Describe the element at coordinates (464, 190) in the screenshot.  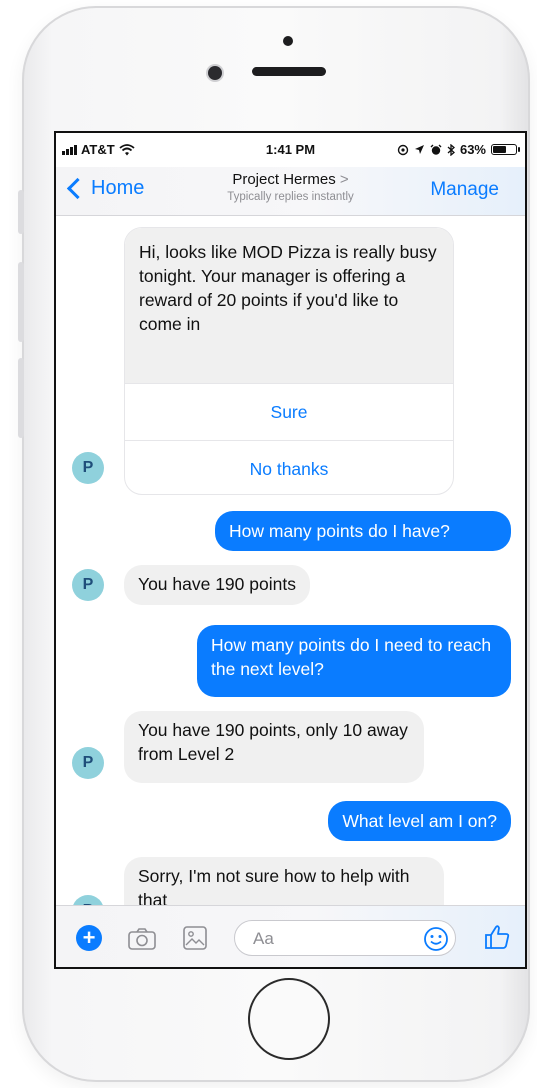
I see `manage-button: Manage` at that location.